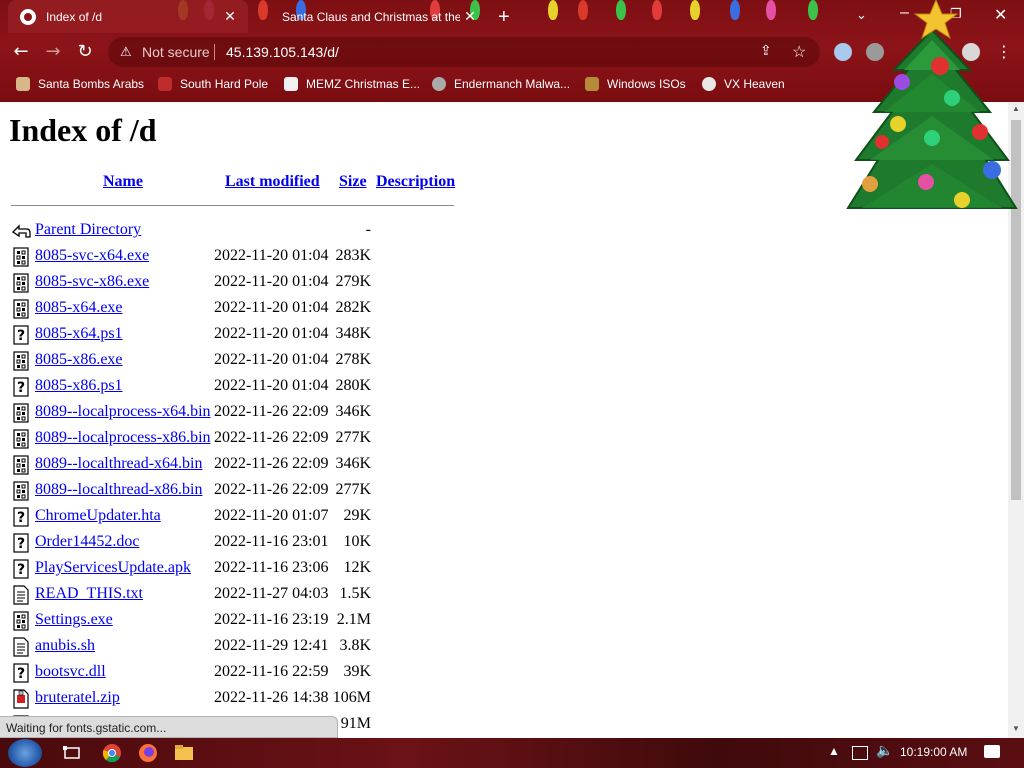 The height and width of the screenshot is (768, 1024). I want to click on start-button, so click(25, 753).